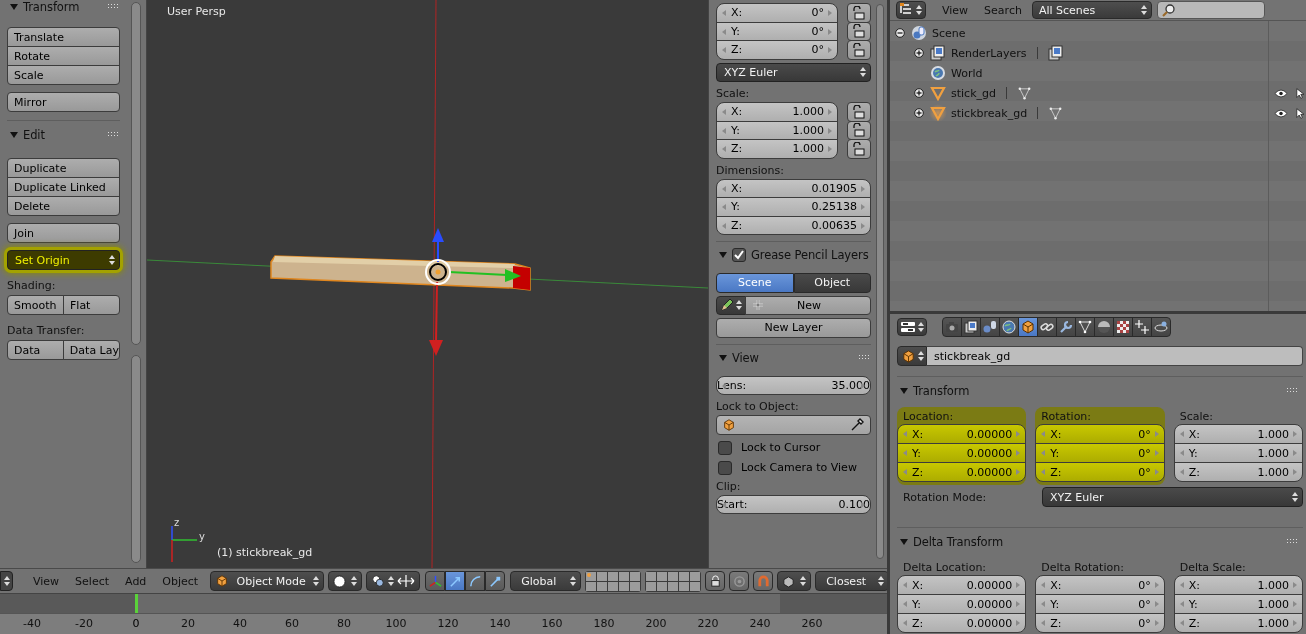  Describe the element at coordinates (63, 233) in the screenshot. I see `tool-button: Join` at that location.